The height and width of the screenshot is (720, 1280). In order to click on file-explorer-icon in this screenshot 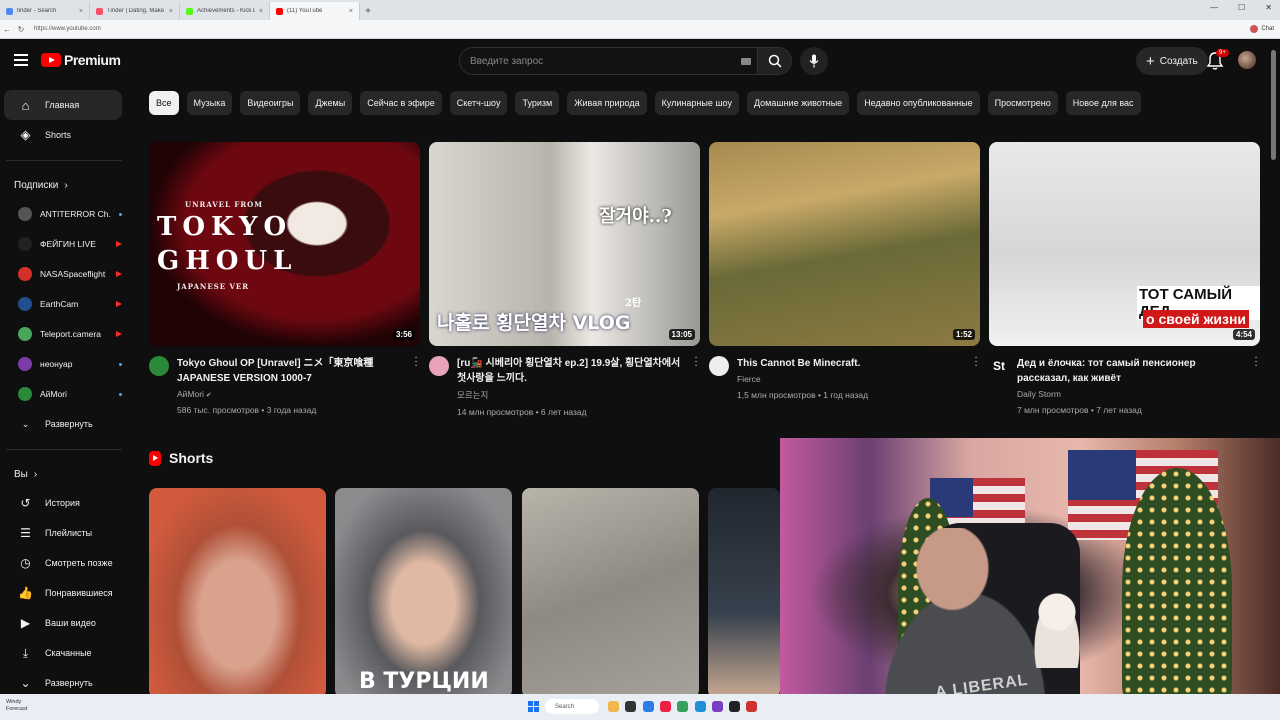, I will do `click(613, 706)`.